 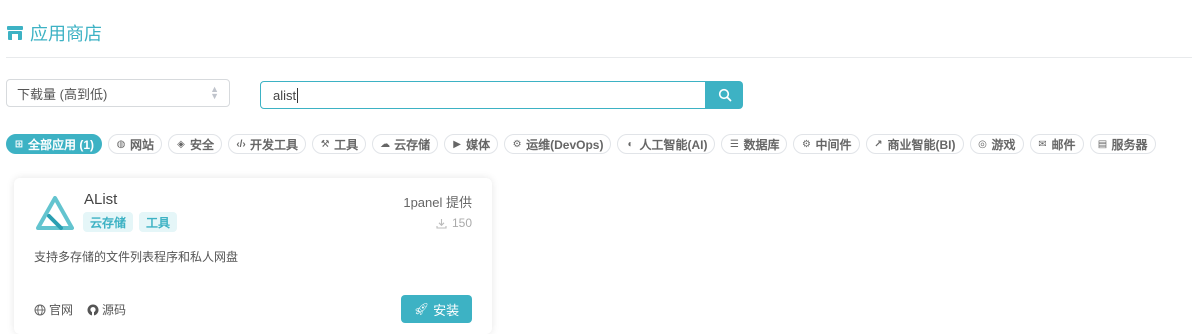 I want to click on page-title: 应用商店, so click(x=66, y=34).